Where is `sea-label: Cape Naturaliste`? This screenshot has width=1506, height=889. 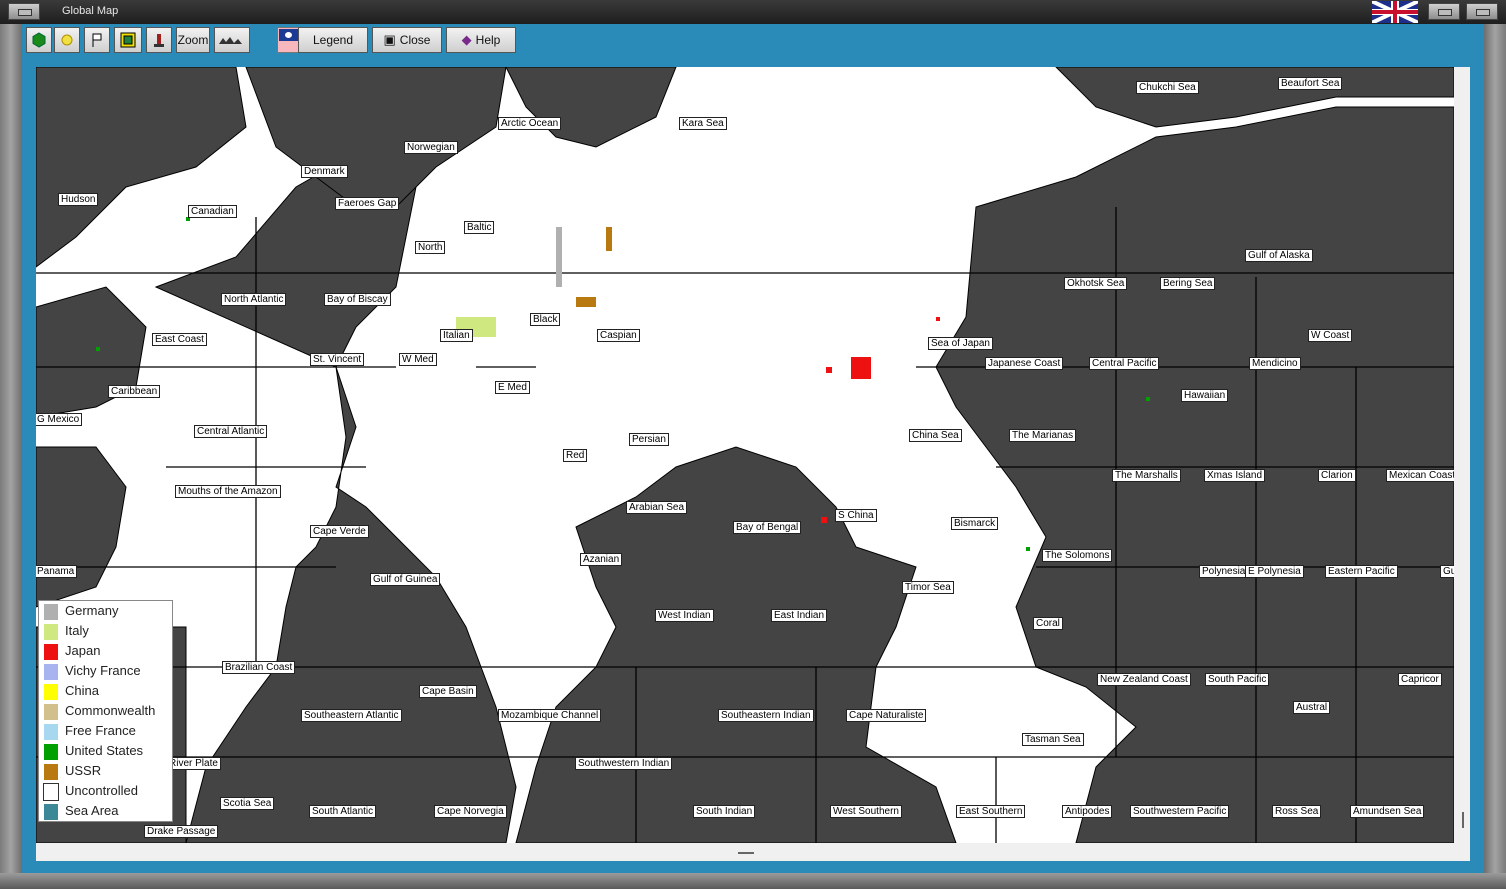
sea-label: Cape Naturaliste is located at coordinates (886, 715).